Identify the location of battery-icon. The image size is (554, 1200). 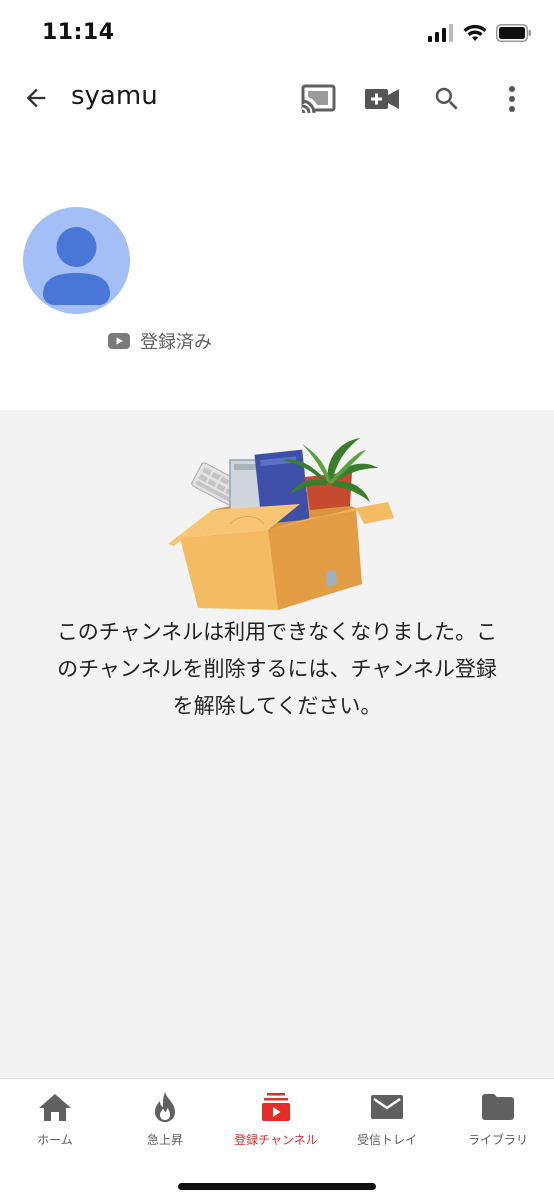
(513, 33).